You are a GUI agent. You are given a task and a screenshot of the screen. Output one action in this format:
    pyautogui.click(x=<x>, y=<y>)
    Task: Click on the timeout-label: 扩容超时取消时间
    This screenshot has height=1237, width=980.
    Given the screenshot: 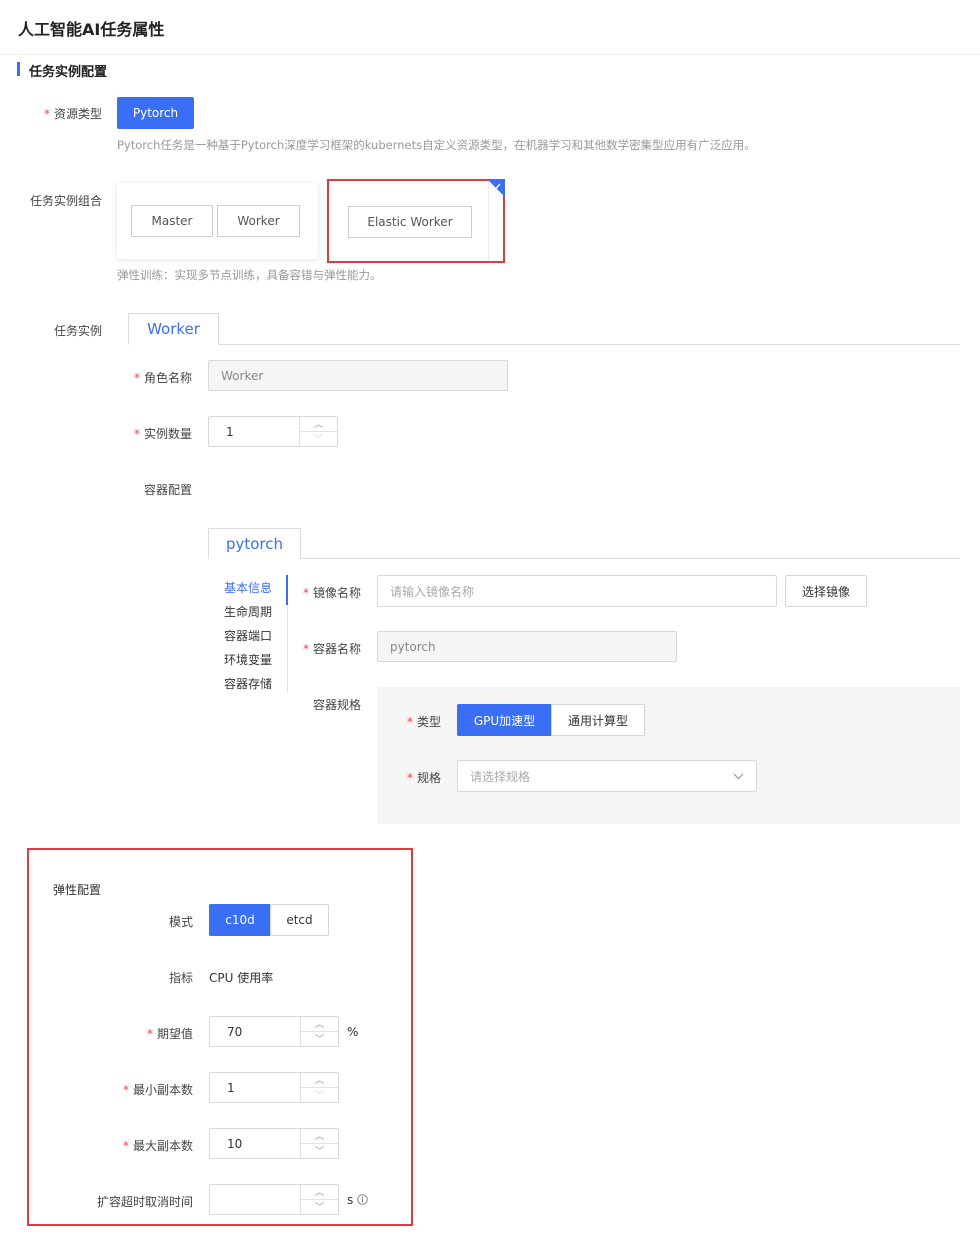 What is the action you would take?
    pyautogui.click(x=144, y=1202)
    